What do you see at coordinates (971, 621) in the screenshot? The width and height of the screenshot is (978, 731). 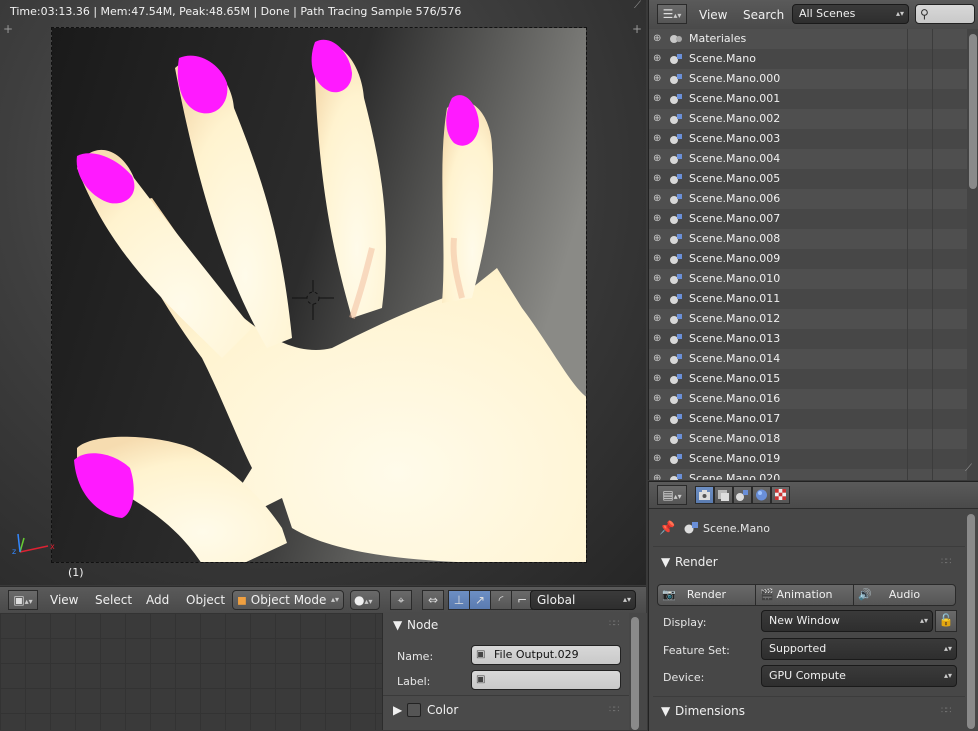 I see `properties-scrollbar` at bounding box center [971, 621].